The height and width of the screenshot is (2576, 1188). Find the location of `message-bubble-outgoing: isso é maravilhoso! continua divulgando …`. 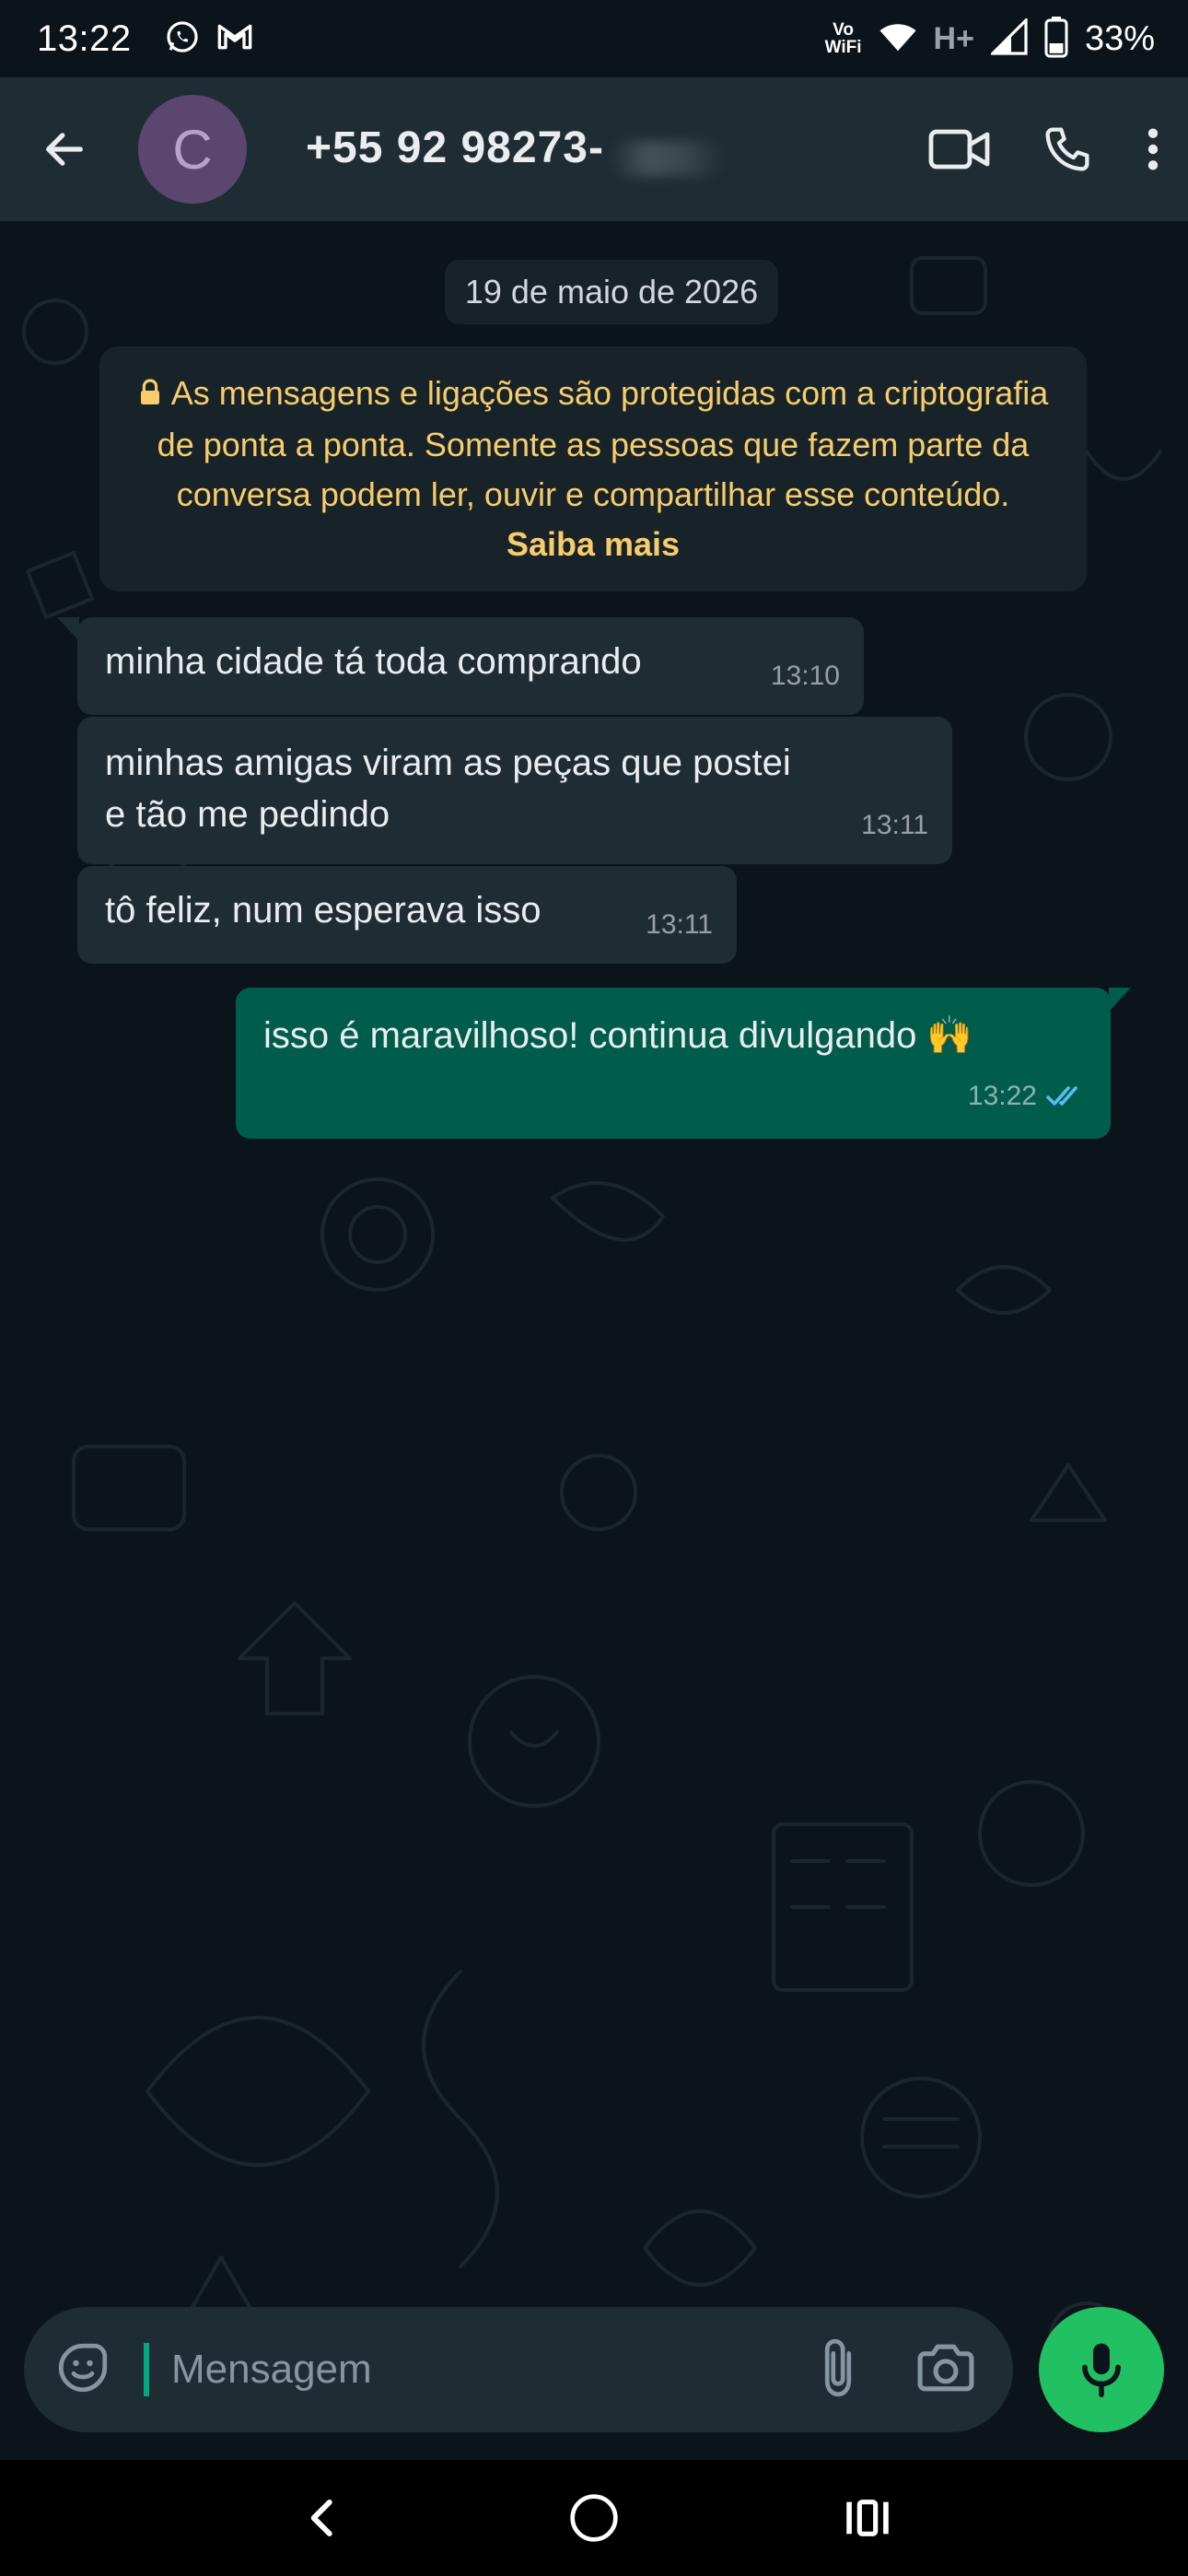

message-bubble-outgoing: isso é maravilhoso! continua divulgando … is located at coordinates (683, 1063).